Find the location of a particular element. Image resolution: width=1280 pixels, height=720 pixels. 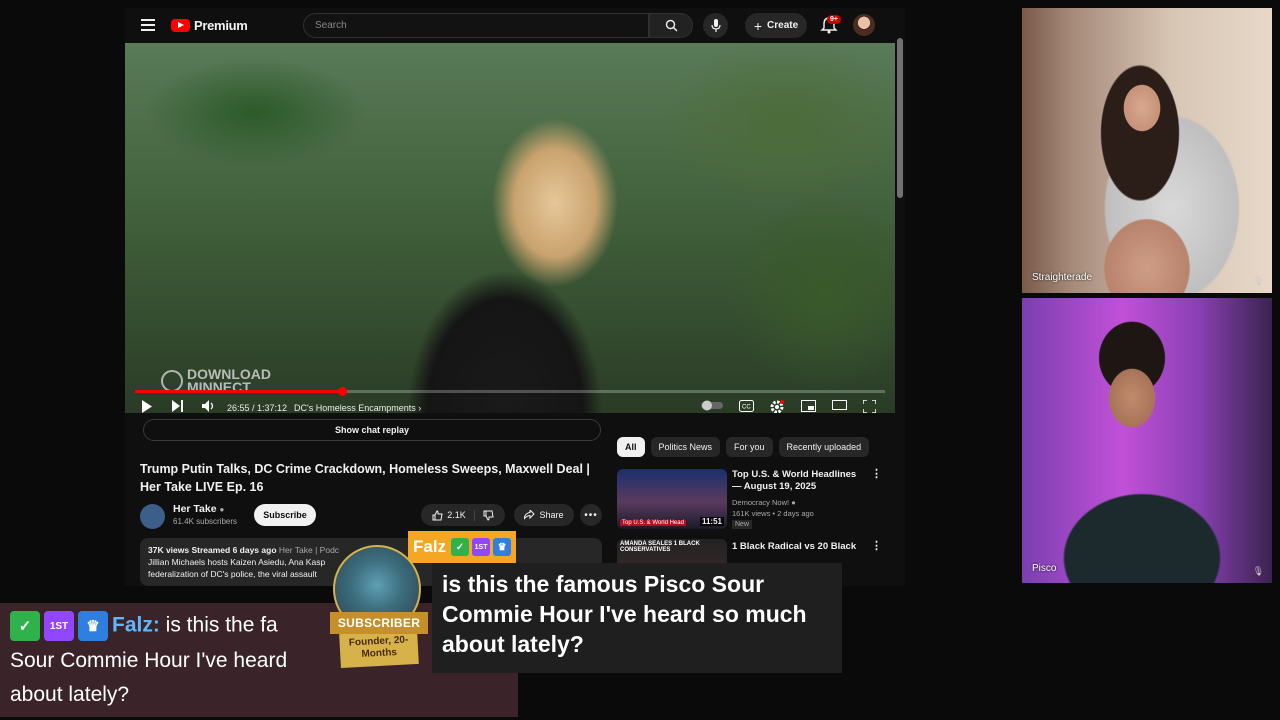

chat-text-line1: is this the fa is located at coordinates (218, 625).